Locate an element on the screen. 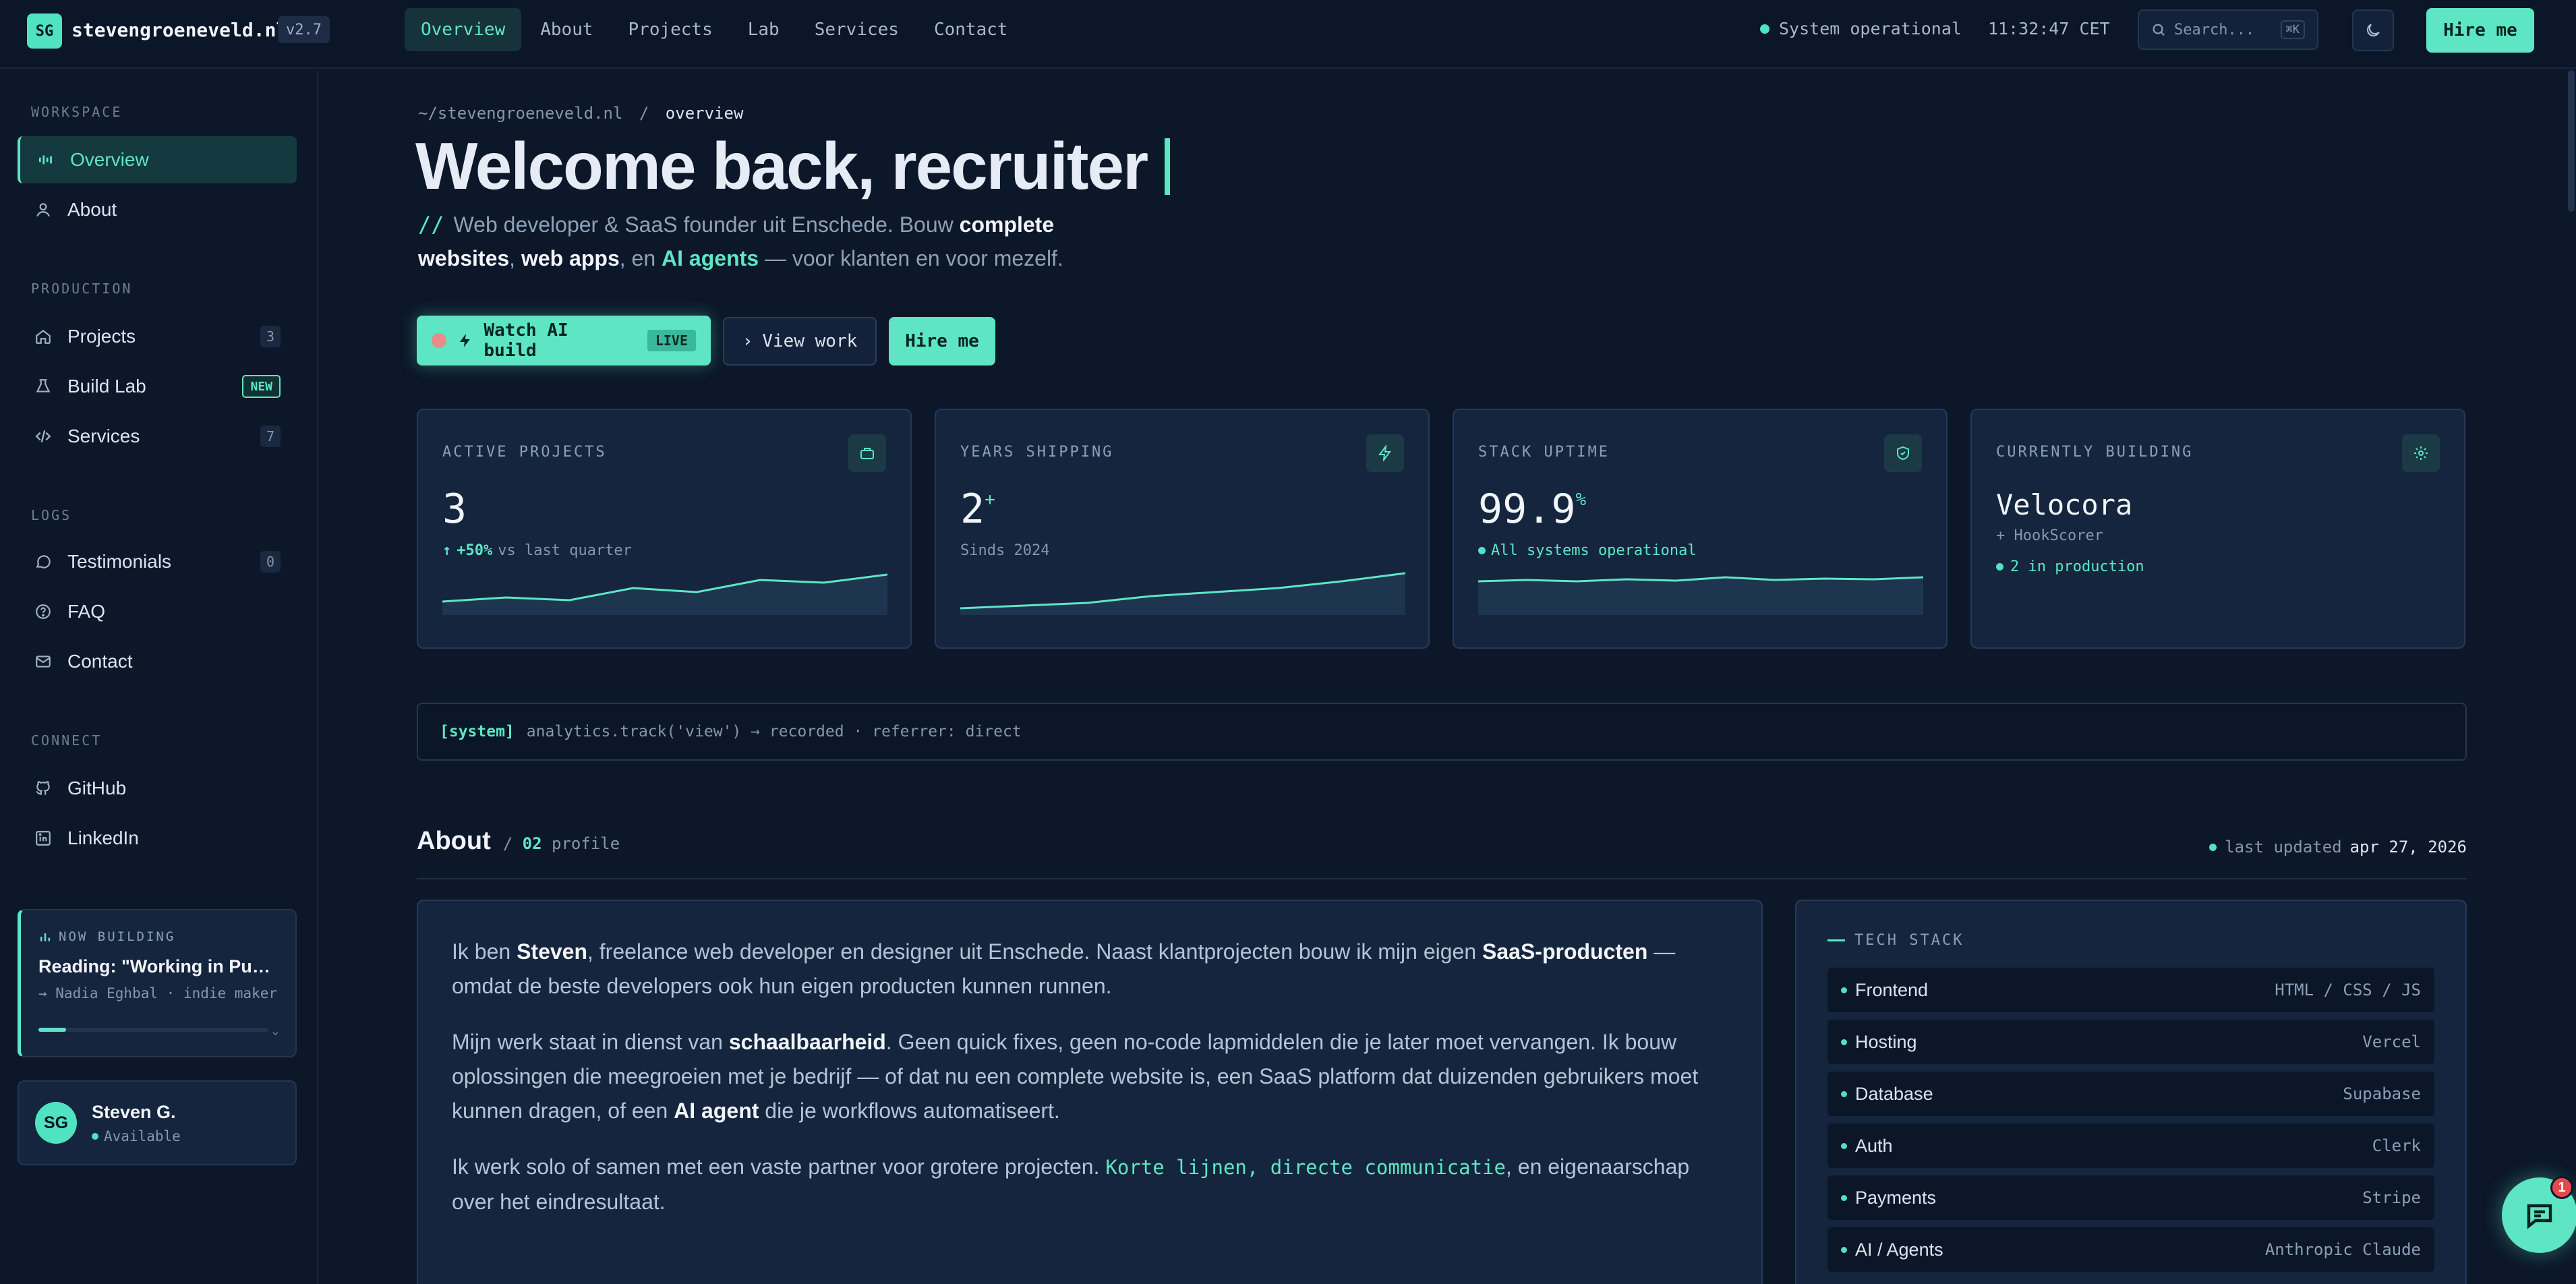  stat-card-years-shipping: YEARS SHIPPING 2+ Sinds 2024 is located at coordinates (1182, 529).